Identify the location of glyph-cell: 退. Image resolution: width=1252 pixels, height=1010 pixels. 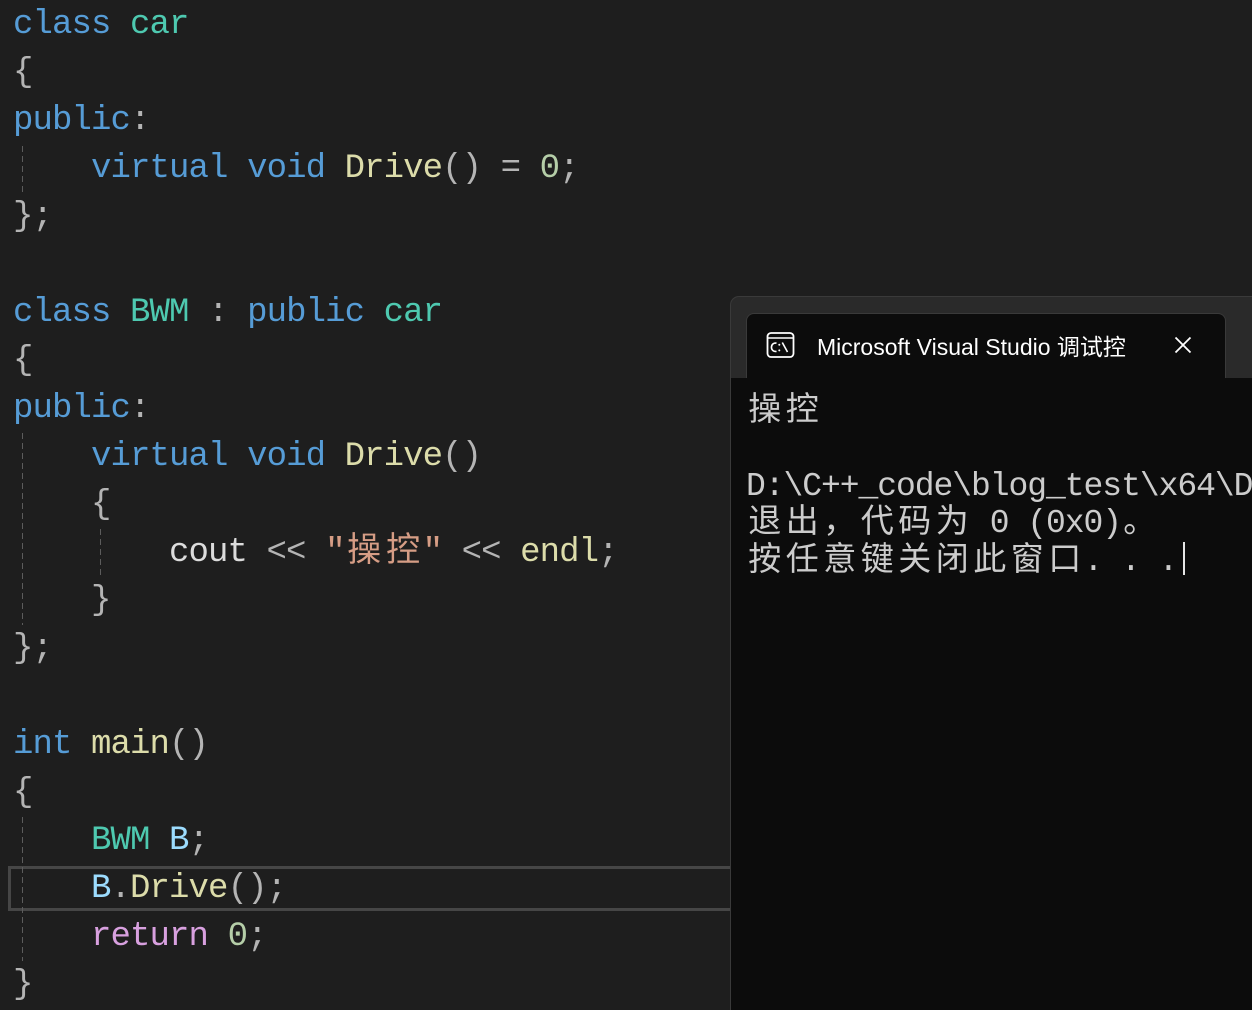
(765, 523).